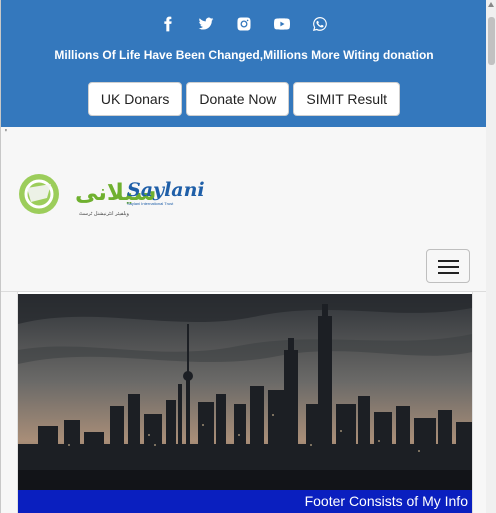 This screenshot has width=496, height=513. Describe the element at coordinates (166, 190) in the screenshot. I see `logo-brand: Saylani` at that location.